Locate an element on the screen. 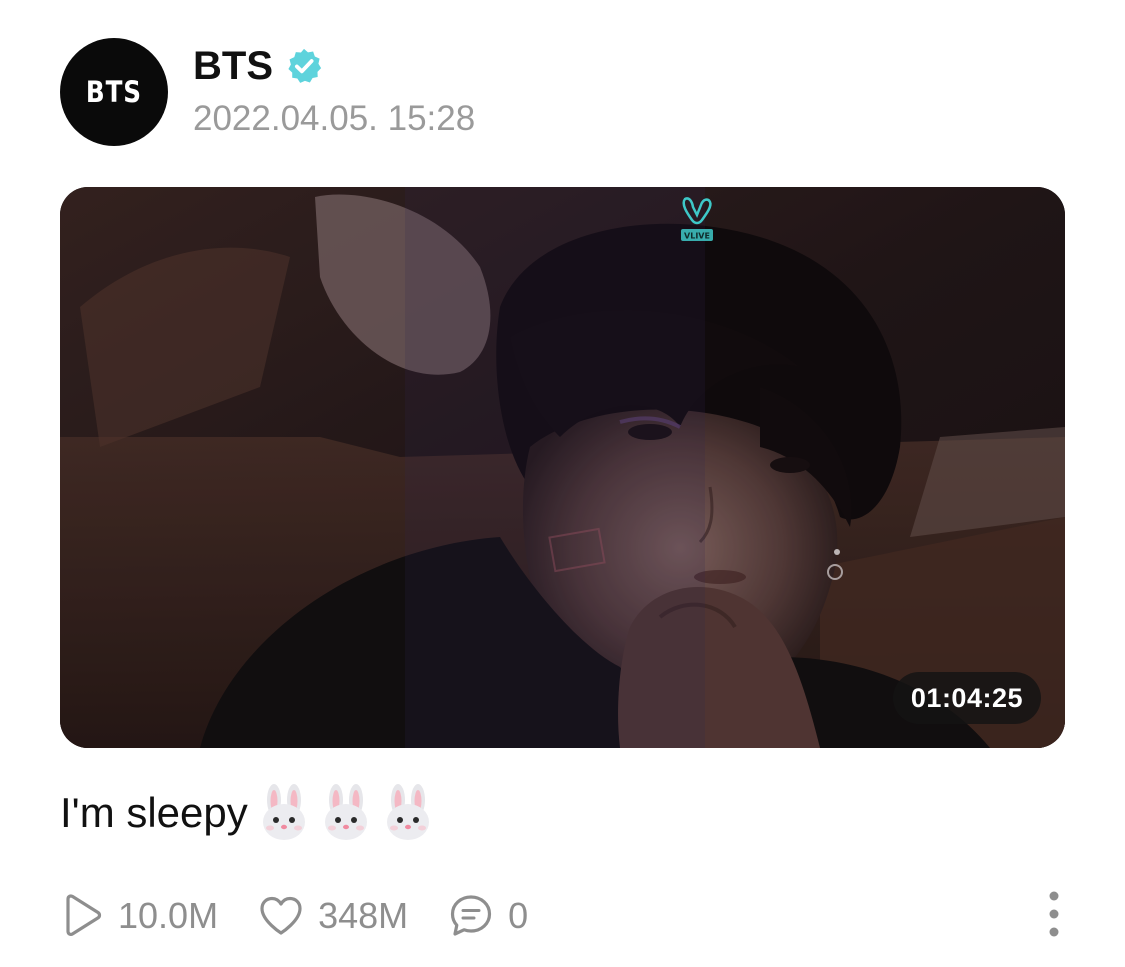 The height and width of the screenshot is (967, 1125). avatar: BTS is located at coordinates (114, 92).